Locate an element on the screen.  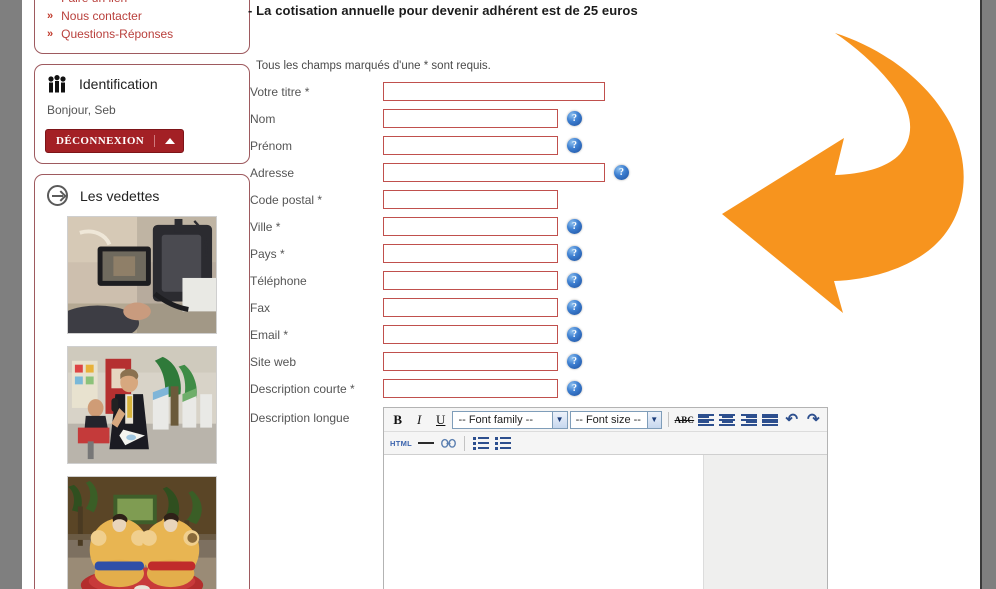
font-size-select: -- Font size -- ▼ is located at coordinates (615, 419).